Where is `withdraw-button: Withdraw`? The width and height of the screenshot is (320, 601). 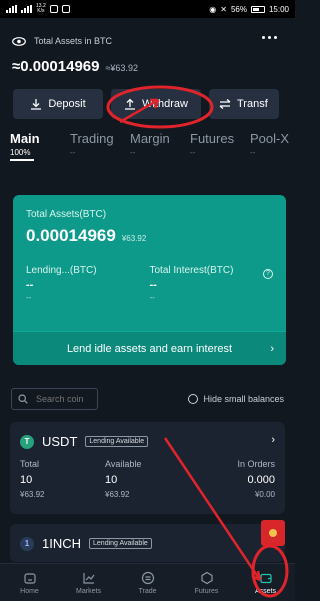
withdraw-button: Withdraw is located at coordinates (156, 104).